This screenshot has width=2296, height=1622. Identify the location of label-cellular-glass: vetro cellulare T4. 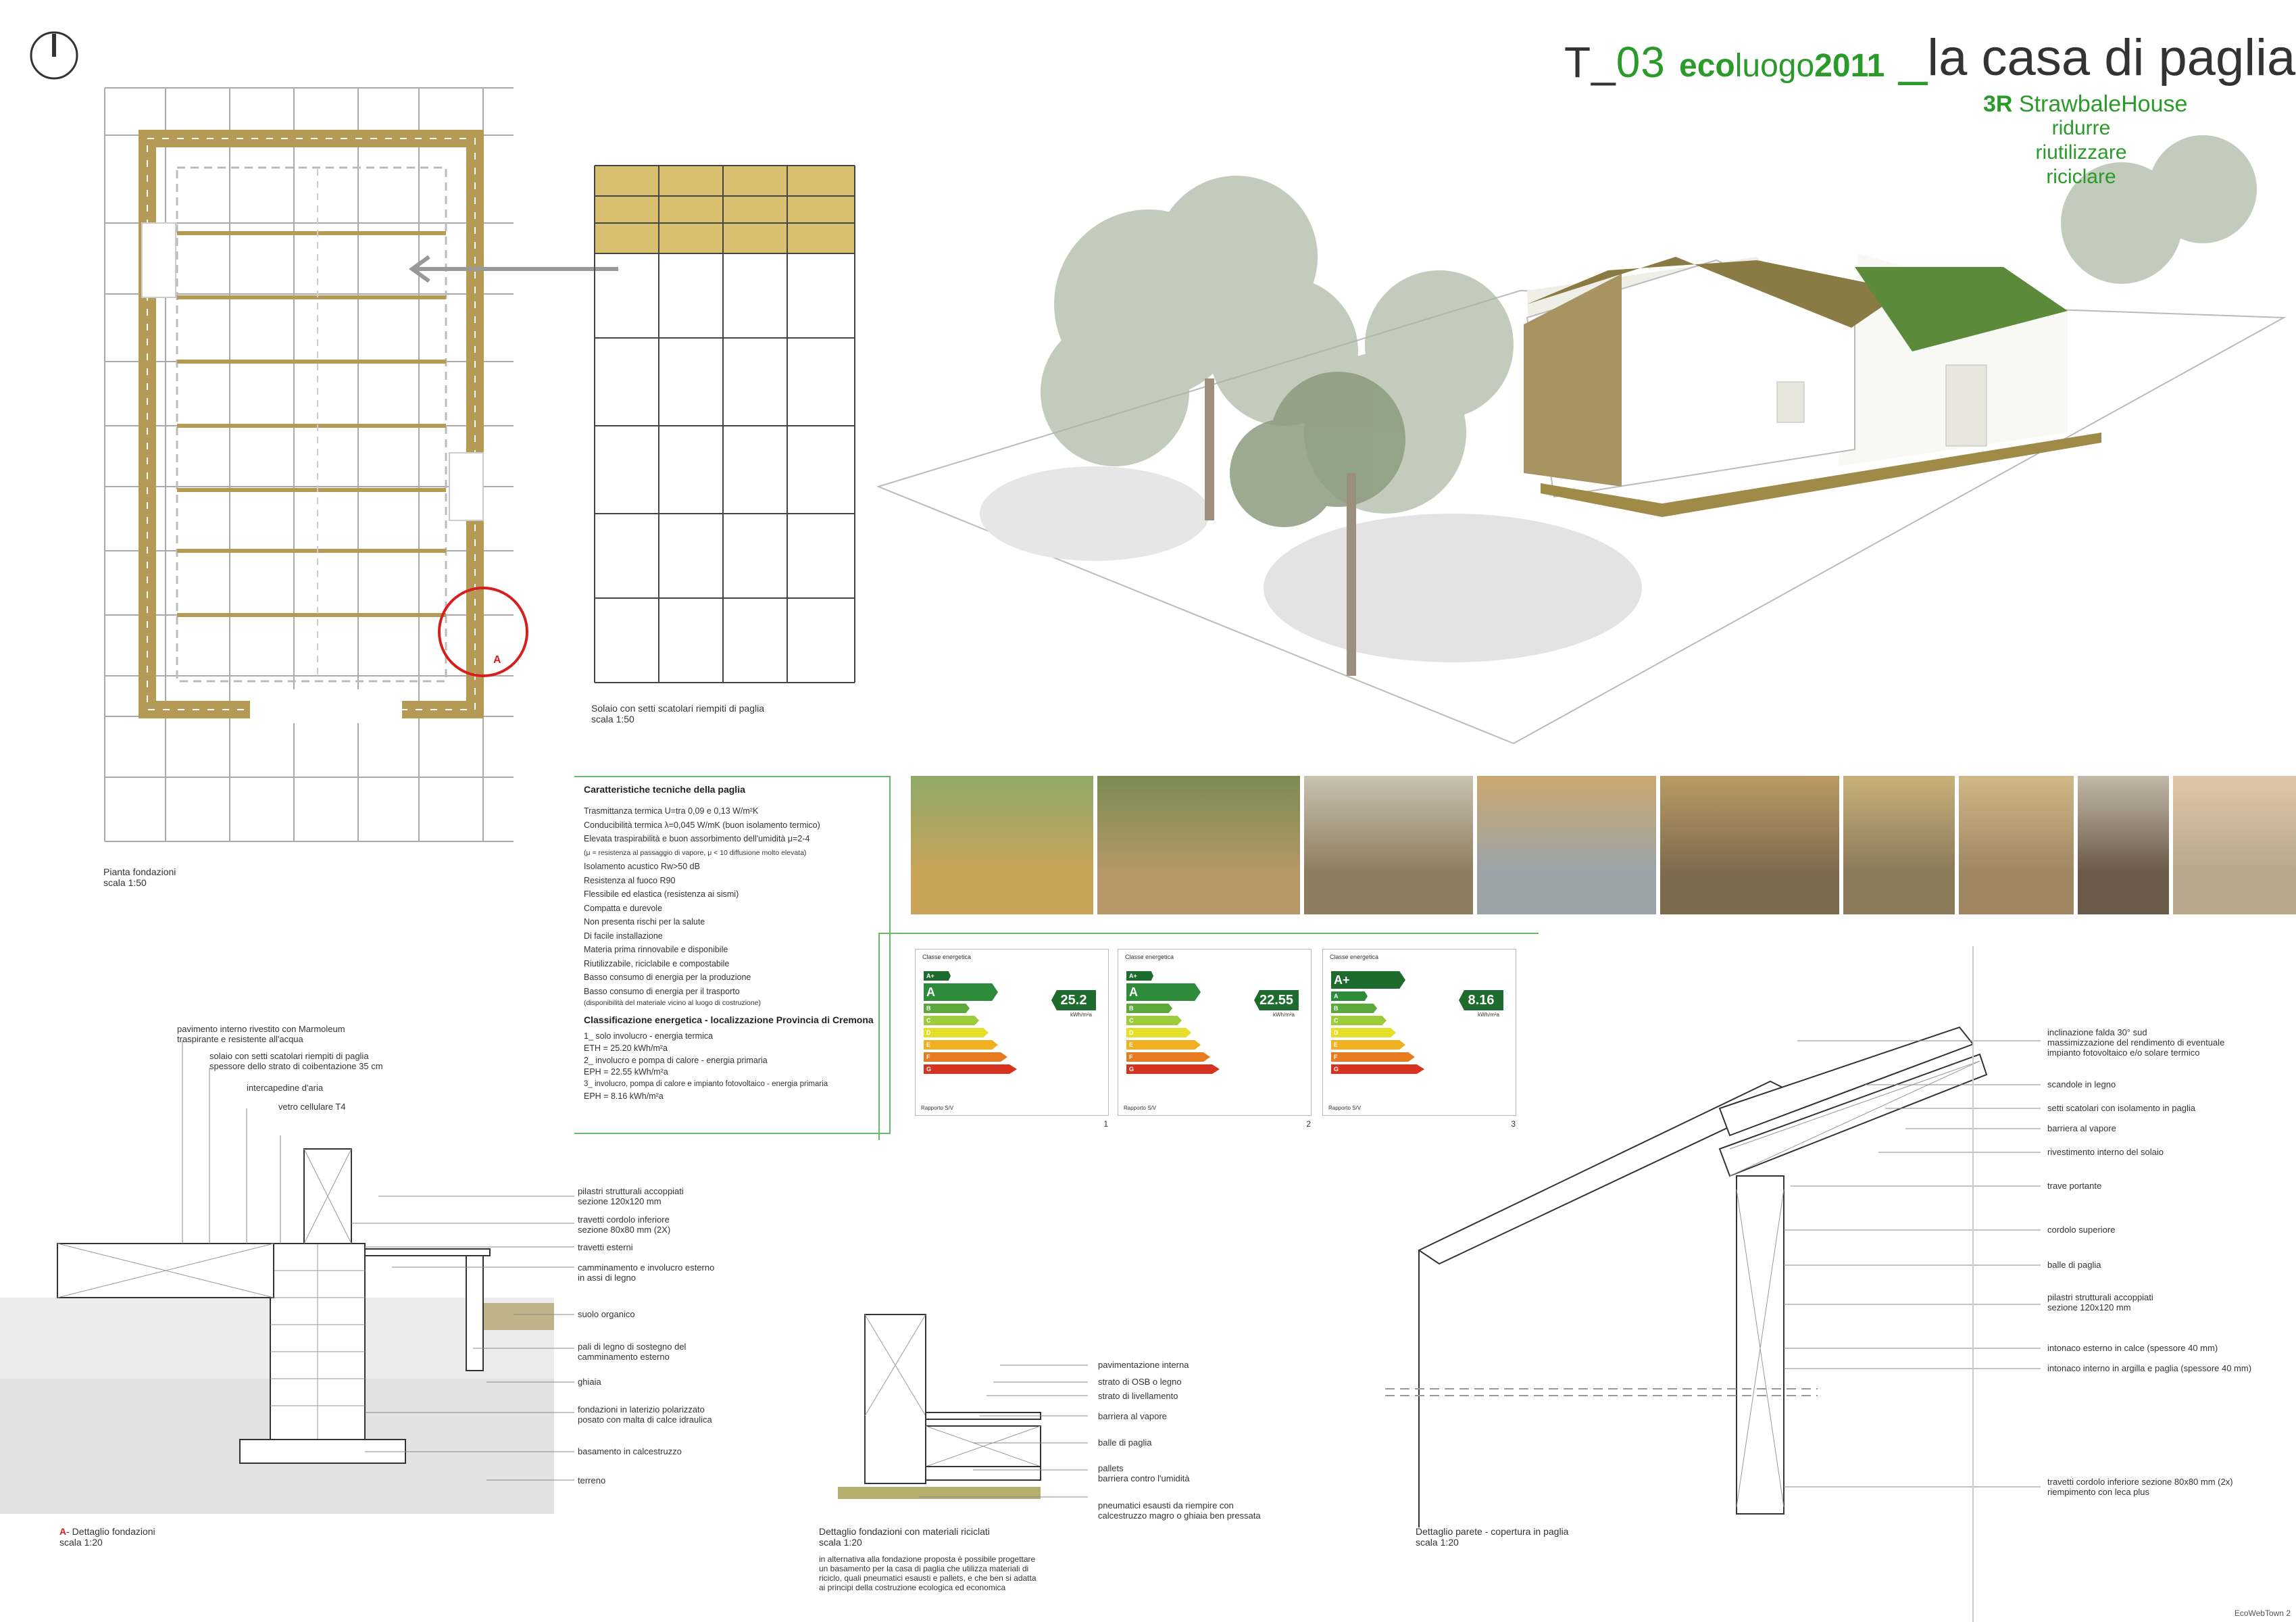
(312, 1107).